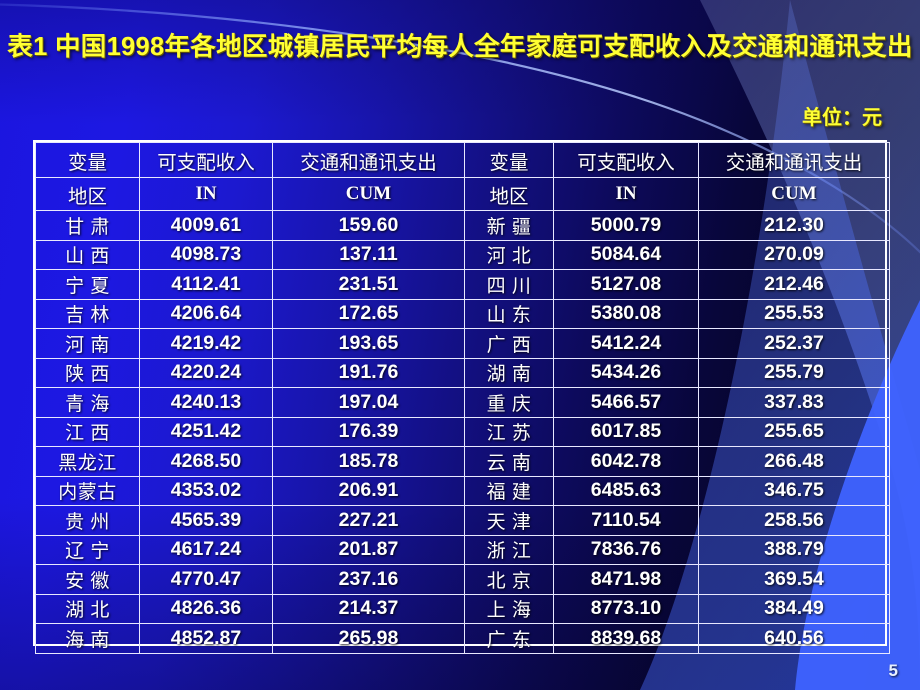 The image size is (920, 690). What do you see at coordinates (794, 372) in the screenshot?
I see `transport-value-right: 255.79` at bounding box center [794, 372].